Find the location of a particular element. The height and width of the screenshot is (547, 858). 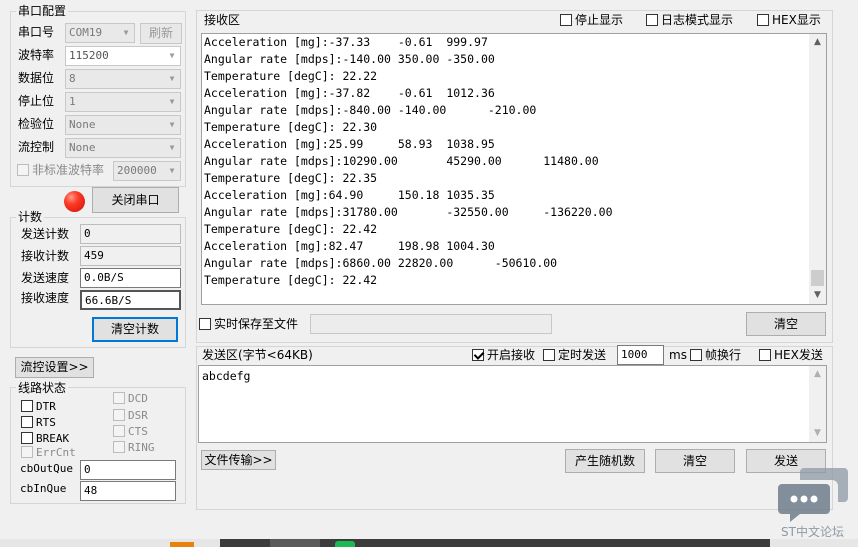

counter-title: 计数 is located at coordinates (30, 217).